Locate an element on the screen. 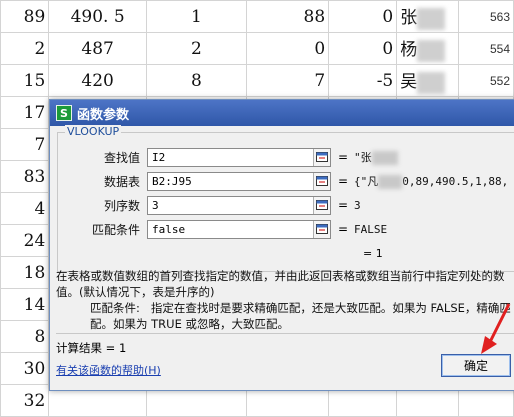 This screenshot has height=417, width=514. arg-row-col-index: 列序数 3 = 3 is located at coordinates (209, 205).